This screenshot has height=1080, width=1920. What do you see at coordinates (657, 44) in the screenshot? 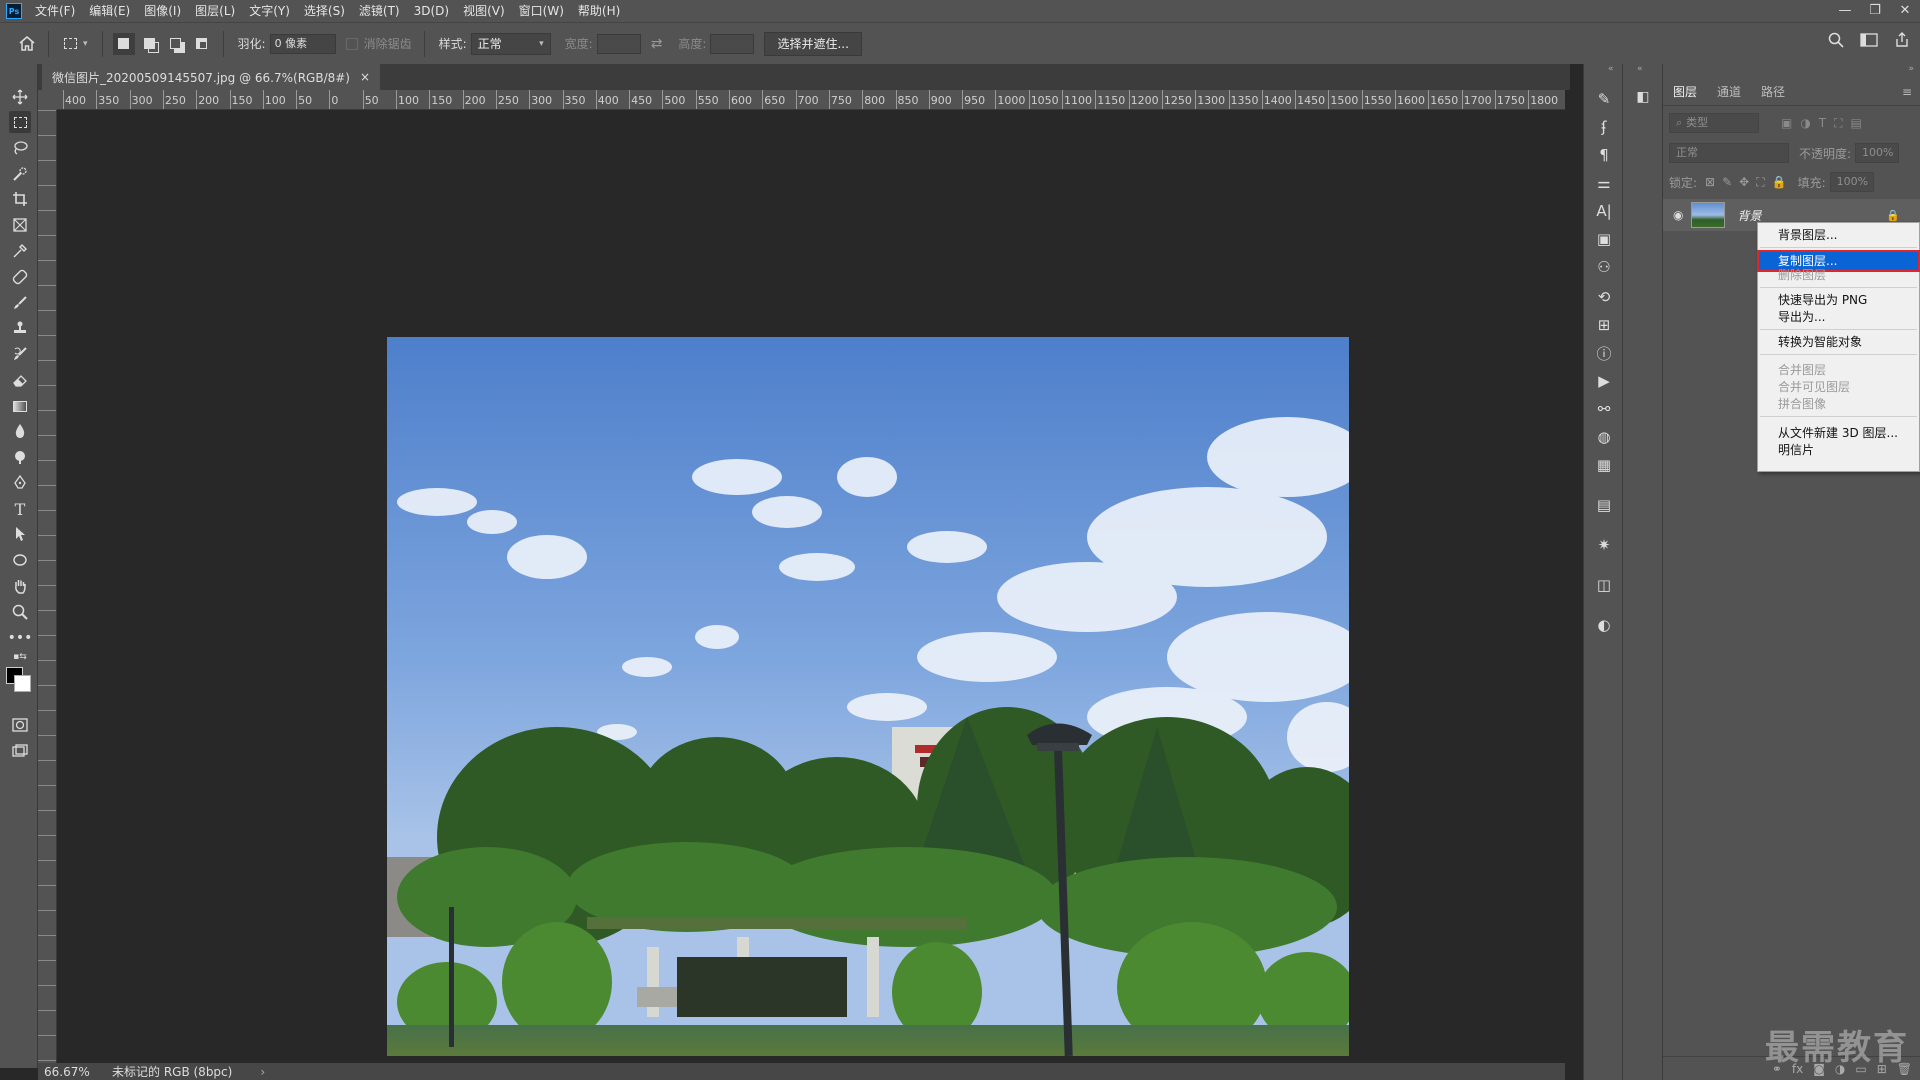
I see `swap-icon: ⇄` at bounding box center [657, 44].